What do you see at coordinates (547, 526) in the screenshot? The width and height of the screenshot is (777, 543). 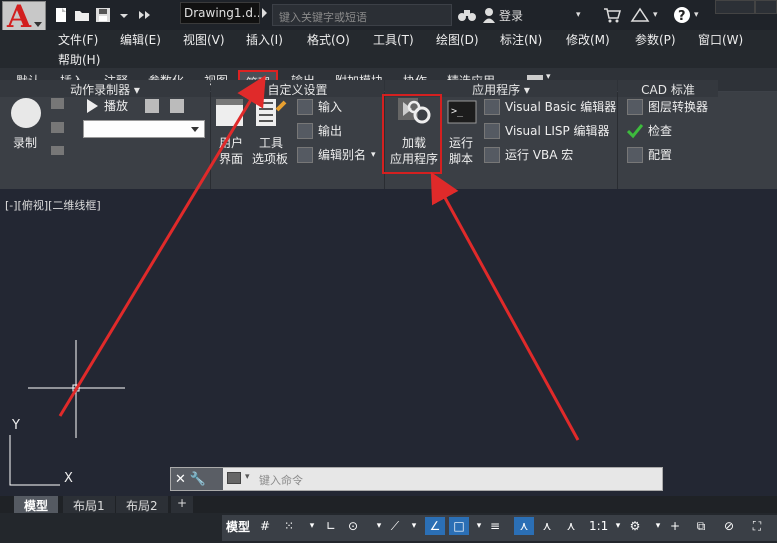 I see `auto-scale-icon: ⋏` at bounding box center [547, 526].